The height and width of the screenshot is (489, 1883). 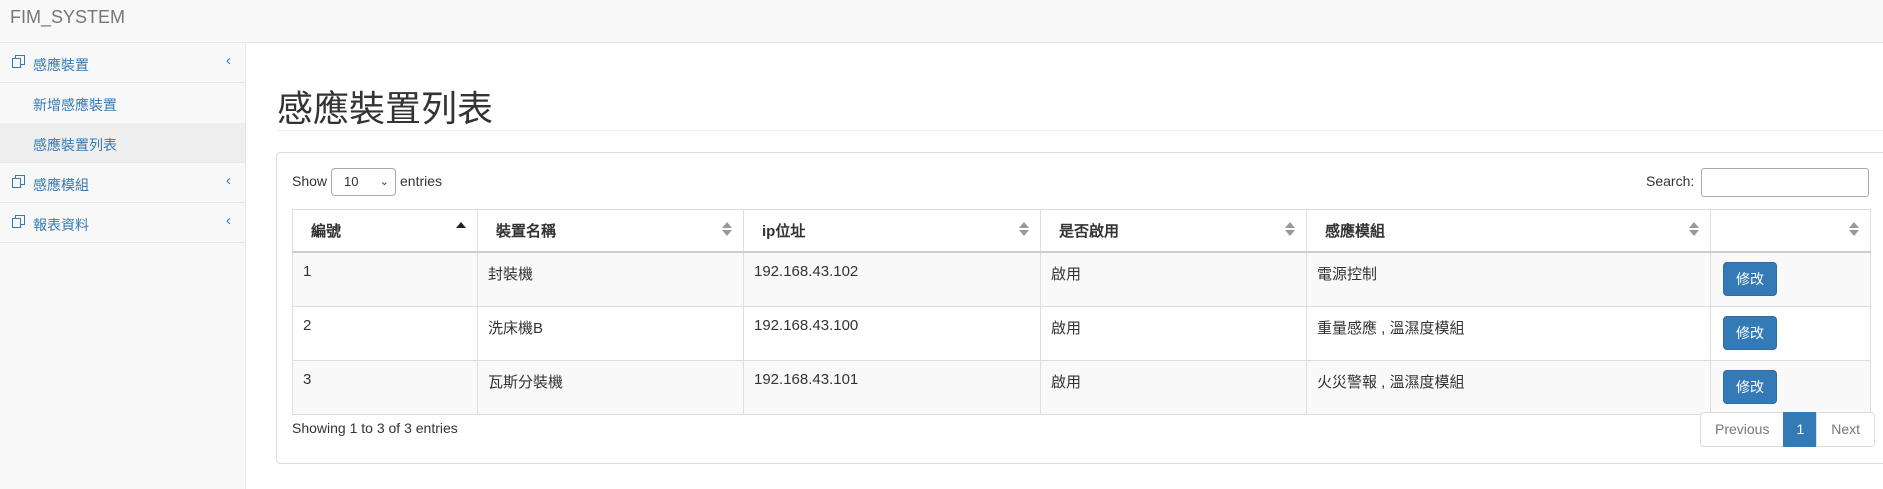 I want to click on sidebar-item-modules: 感應模組 ‹, so click(x=122, y=183).